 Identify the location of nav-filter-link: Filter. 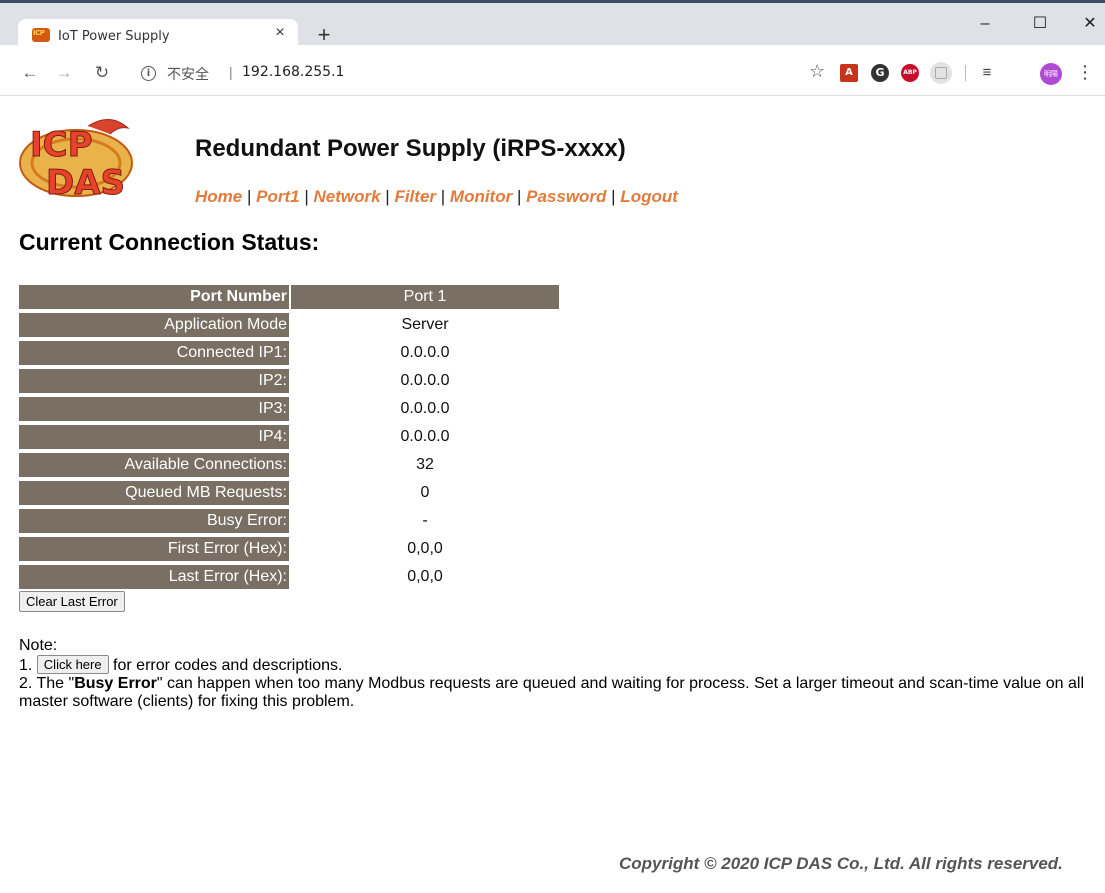
(415, 196).